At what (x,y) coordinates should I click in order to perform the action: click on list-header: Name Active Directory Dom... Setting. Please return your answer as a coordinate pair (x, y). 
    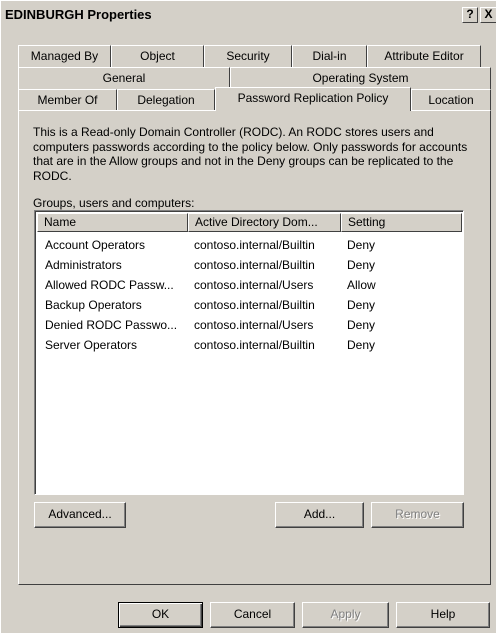
    Looking at the image, I should click on (249, 223).